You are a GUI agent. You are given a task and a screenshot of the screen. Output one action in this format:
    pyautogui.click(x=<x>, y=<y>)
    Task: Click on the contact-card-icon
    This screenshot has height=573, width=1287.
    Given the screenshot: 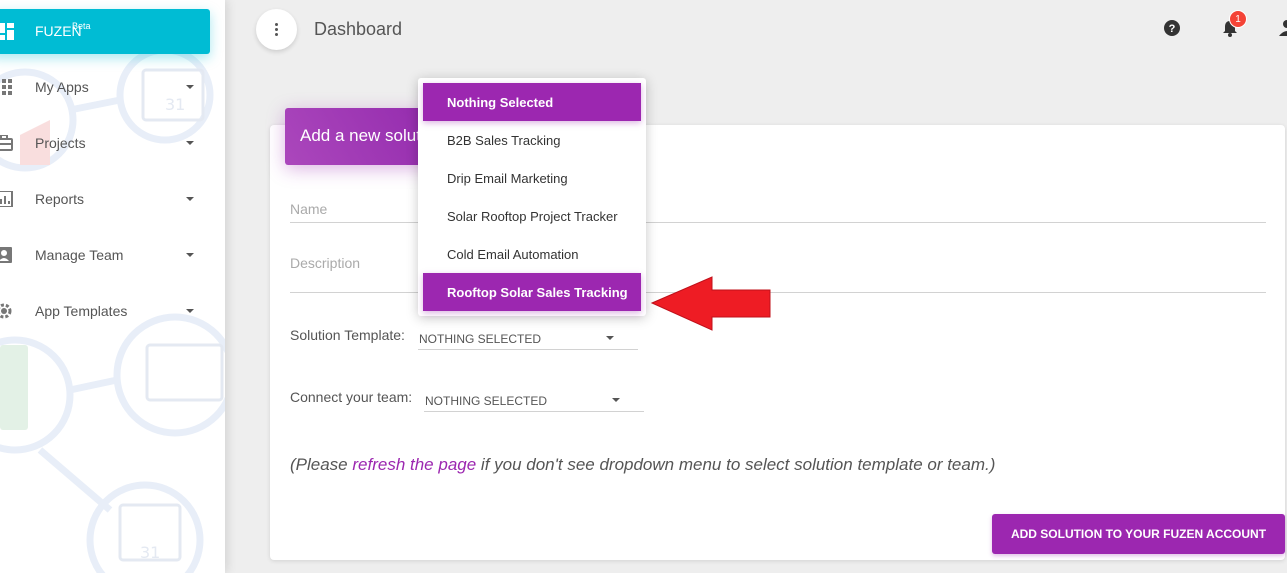 What is the action you would take?
    pyautogui.click(x=6, y=255)
    